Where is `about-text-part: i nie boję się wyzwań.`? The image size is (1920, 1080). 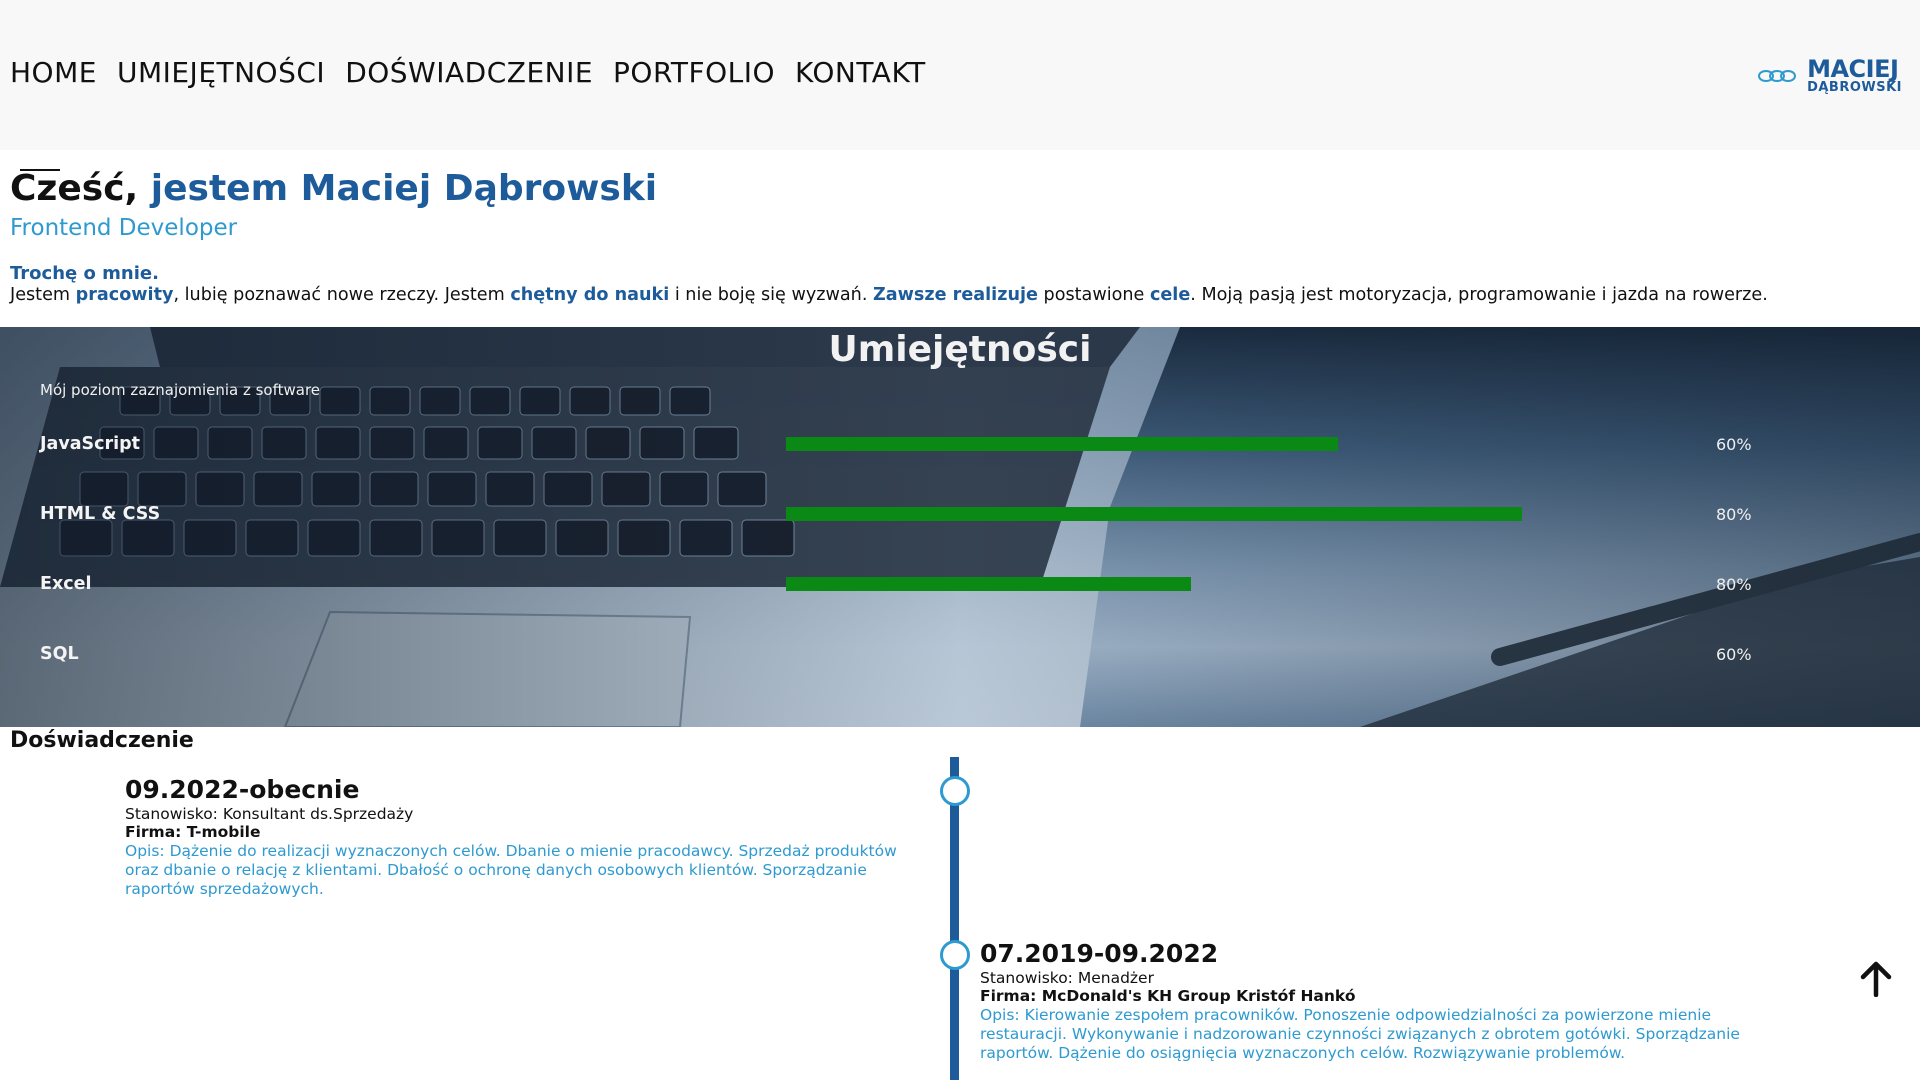 about-text-part: i nie boję się wyzwań. is located at coordinates (771, 295).